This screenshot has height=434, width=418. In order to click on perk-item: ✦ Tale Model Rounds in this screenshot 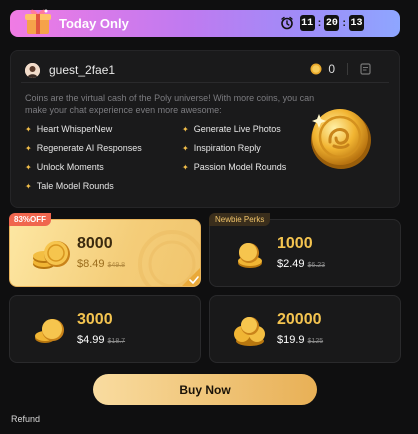, I will do `click(69, 186)`.